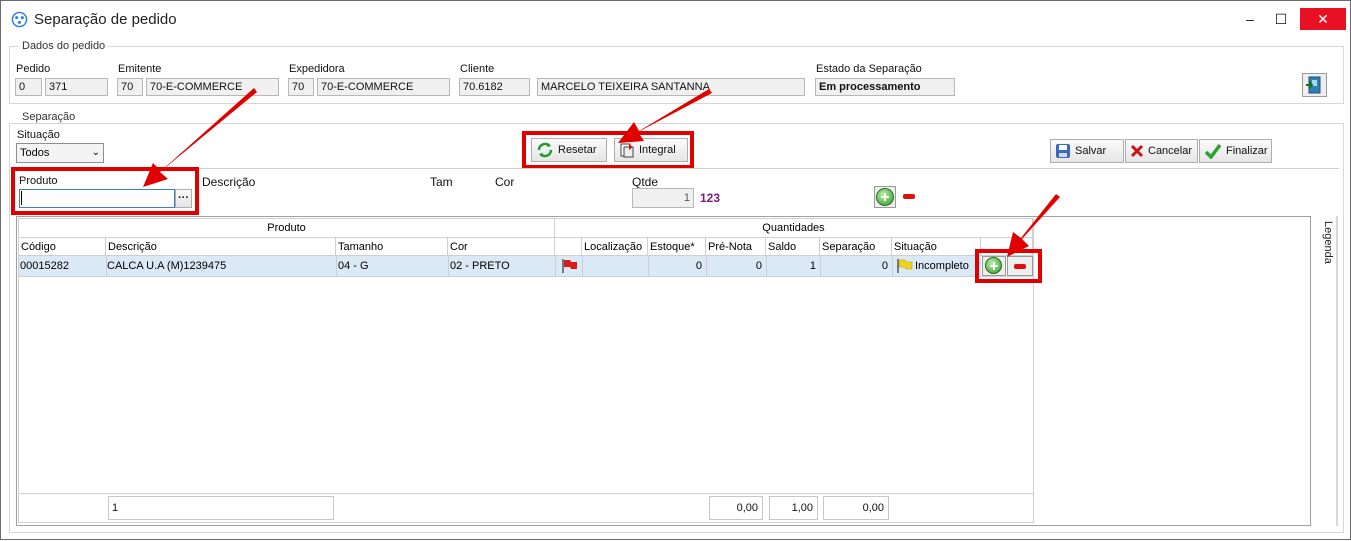  I want to click on arrow-to-reset-integral, so click(665, 116).